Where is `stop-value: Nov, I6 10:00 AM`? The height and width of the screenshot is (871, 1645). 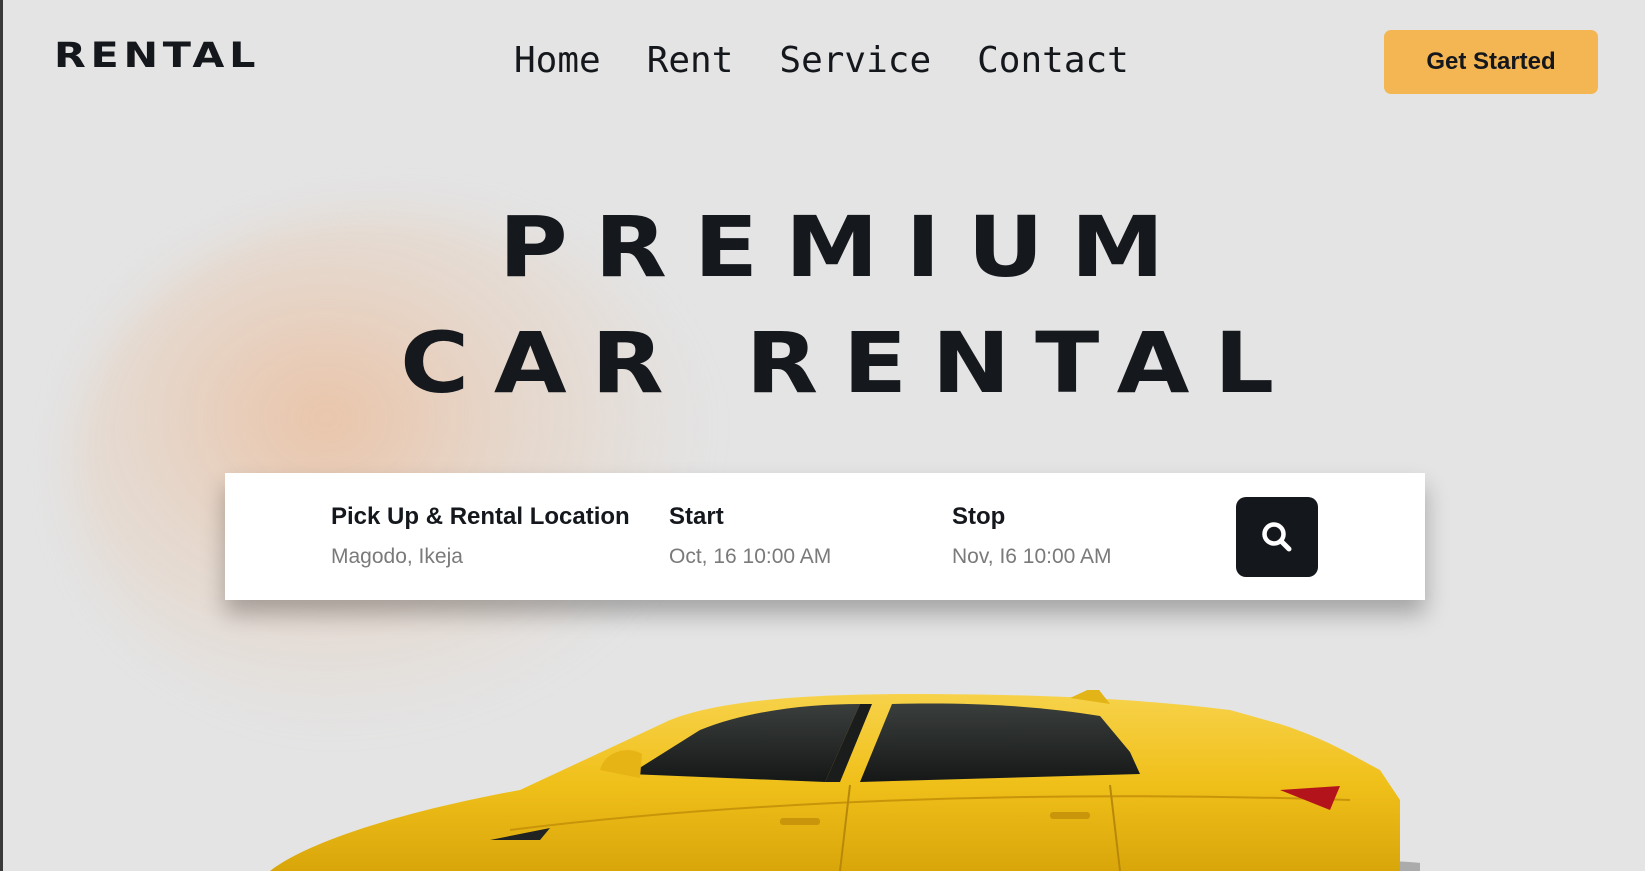 stop-value: Nov, I6 10:00 AM is located at coordinates (1032, 557).